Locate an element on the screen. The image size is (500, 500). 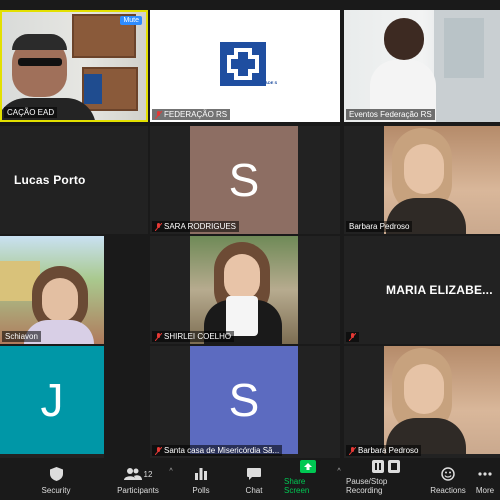
avatar: J is located at coordinates (52, 400).